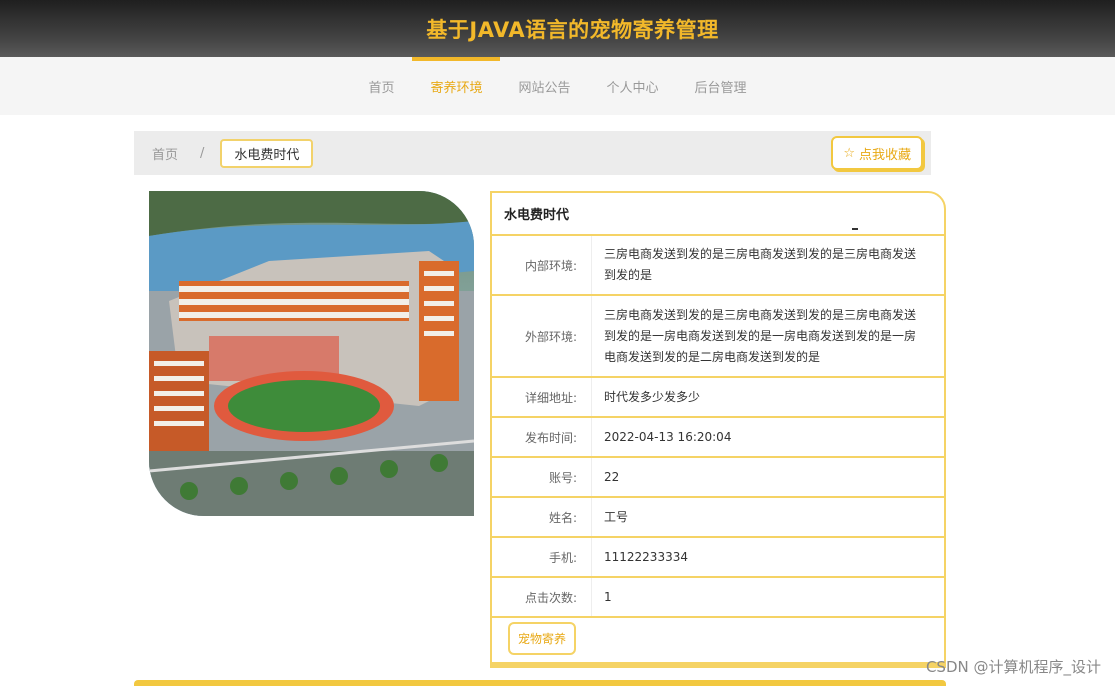 The image size is (1115, 686). What do you see at coordinates (849, 153) in the screenshot?
I see `star-icon: ☆` at bounding box center [849, 153].